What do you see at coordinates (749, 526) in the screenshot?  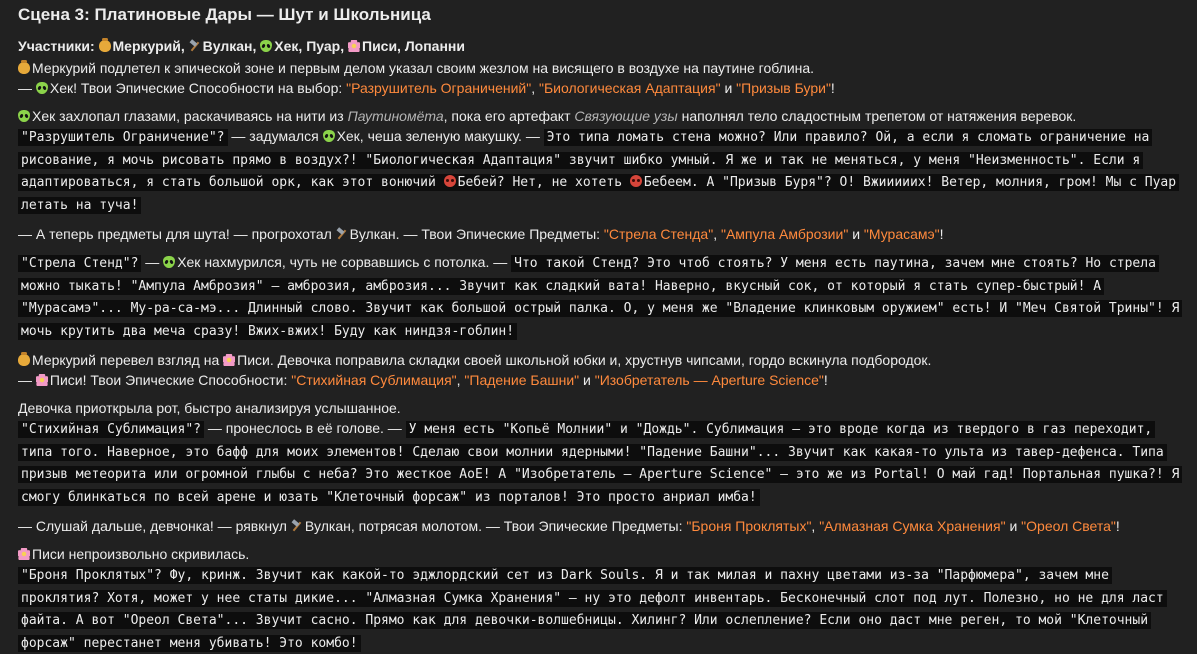 I see `item-highlight: "Броня Проклятых"` at bounding box center [749, 526].